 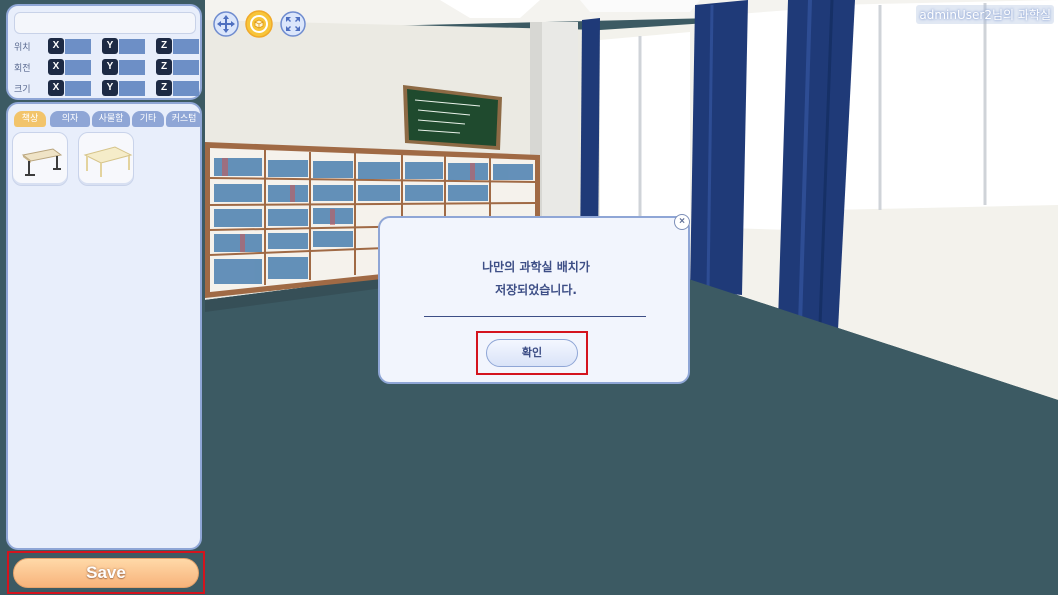 I want to click on scale-row: 크기 X Y Z, so click(x=107, y=89).